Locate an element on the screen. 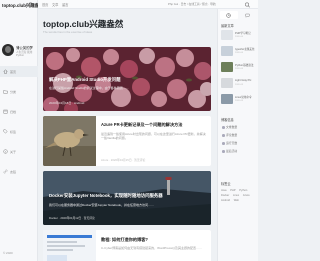 This screenshot has height=261, width=320. blog-info-row: 评论数量 is located at coordinates (229, 135).